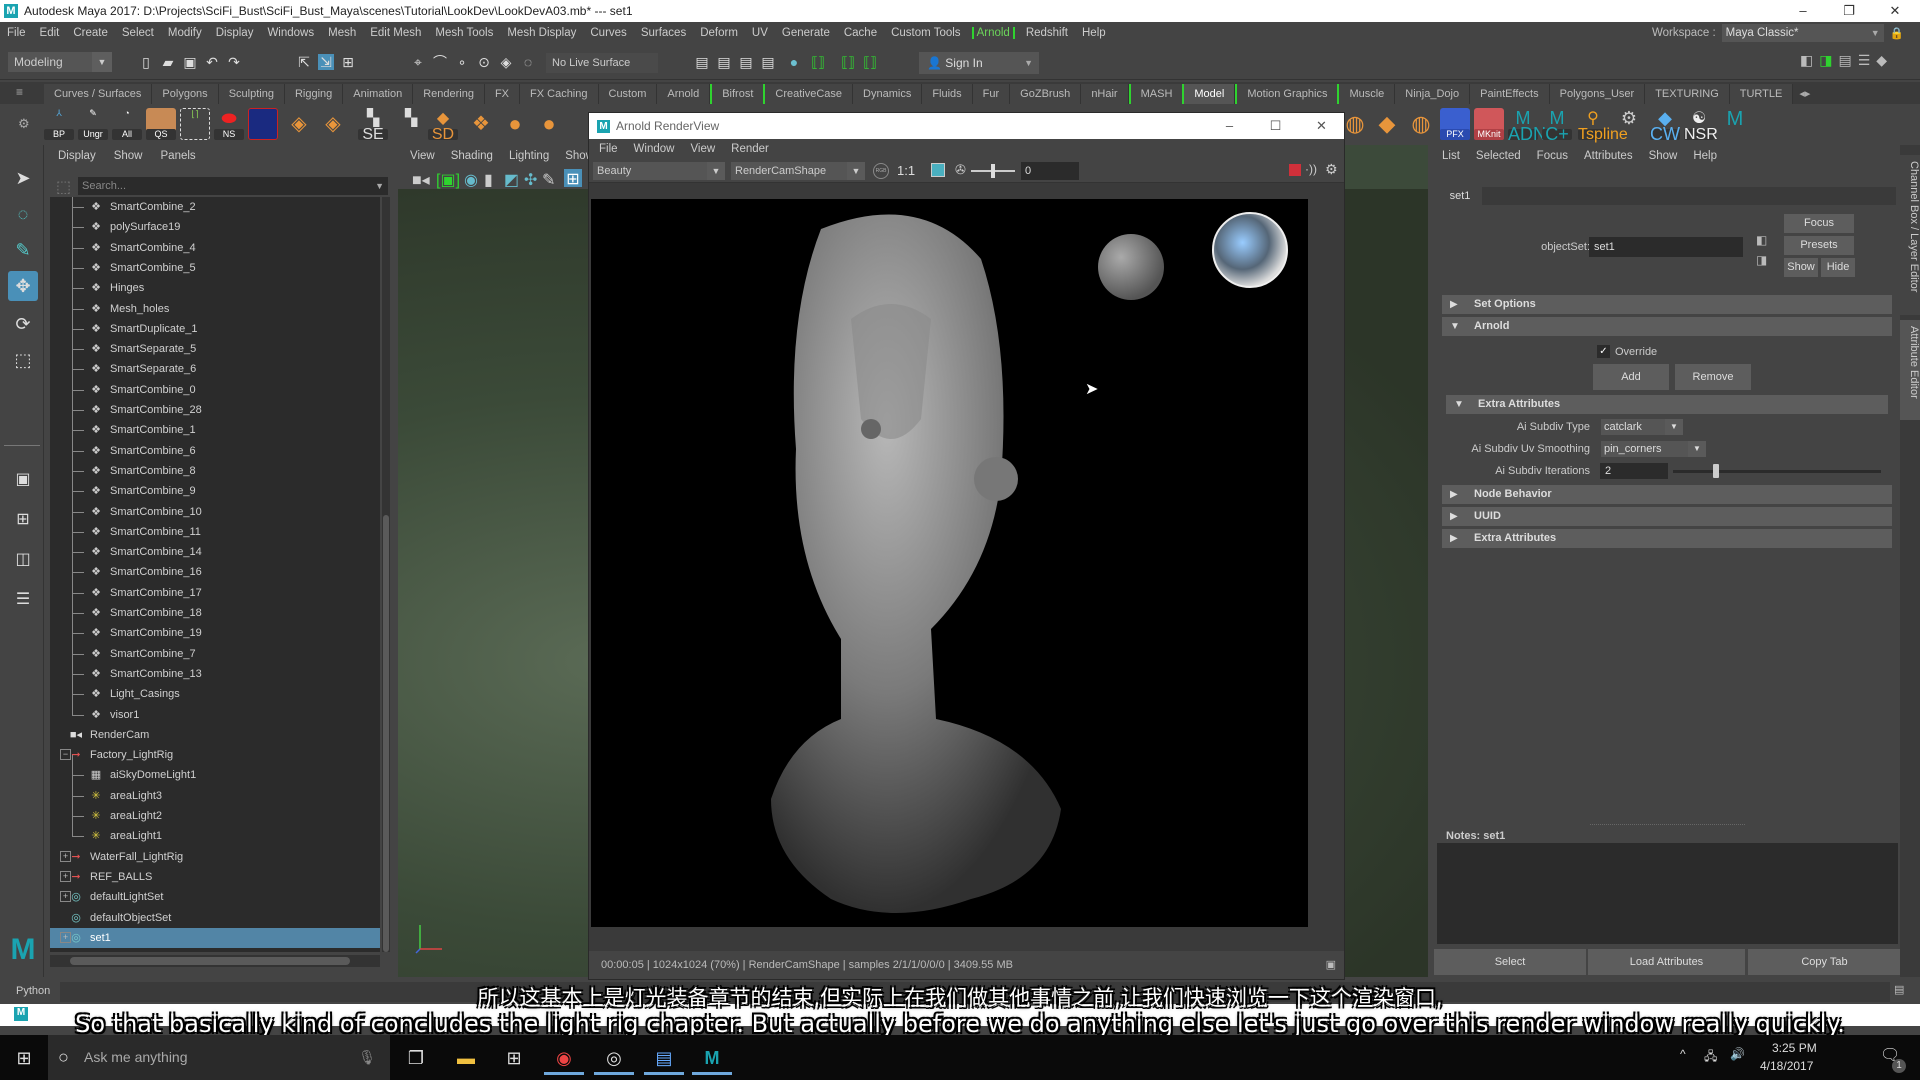  I want to click on scale-tool-icon: ⬚, so click(23, 360).